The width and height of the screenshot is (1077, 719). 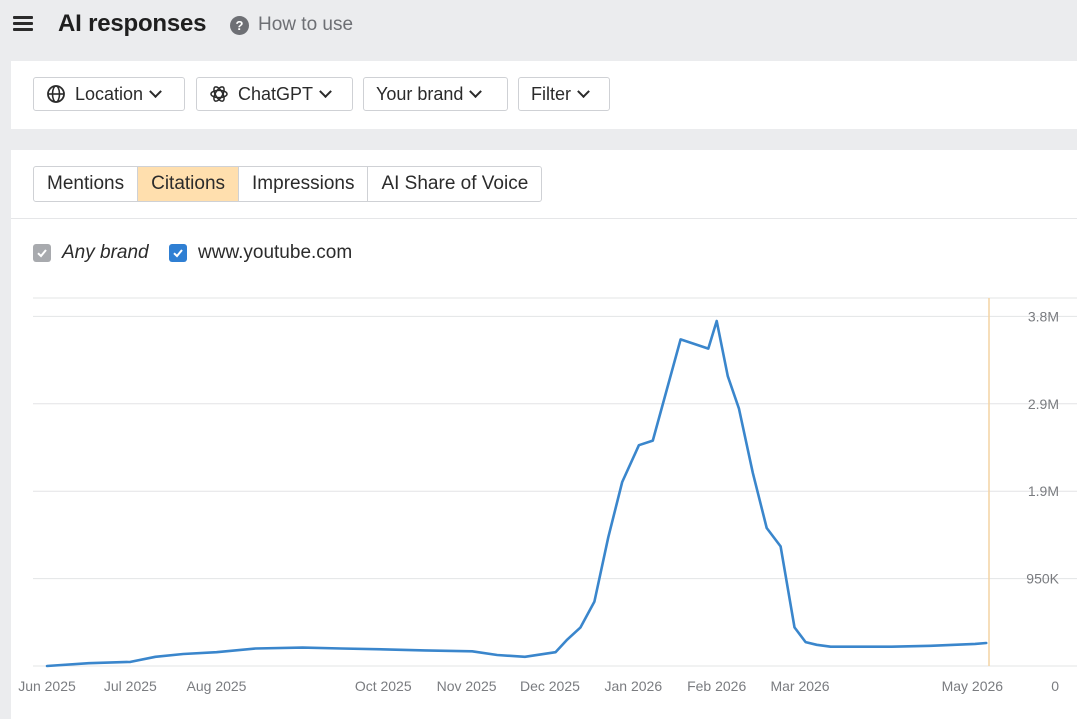 What do you see at coordinates (239, 25) in the screenshot?
I see `question-icon: ?` at bounding box center [239, 25].